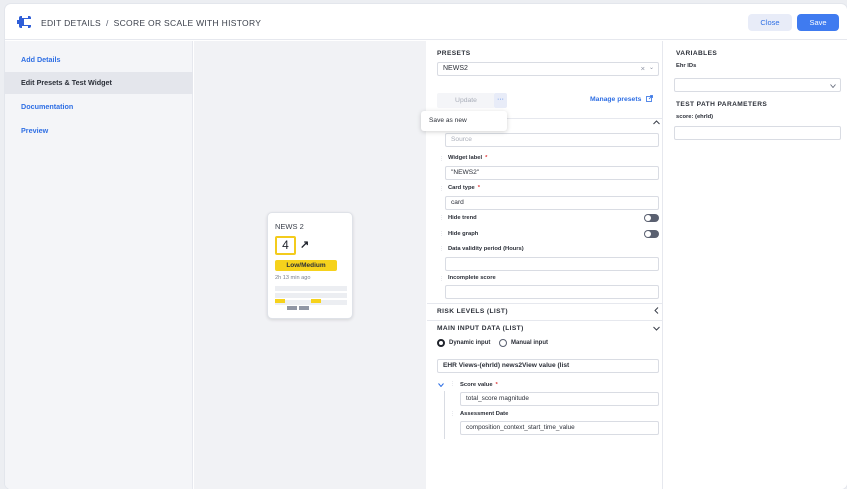 Image resolution: width=847 pixels, height=489 pixels. I want to click on breadcrumb-current: SCORE OR SCALE WITH HISTORY, so click(187, 23).